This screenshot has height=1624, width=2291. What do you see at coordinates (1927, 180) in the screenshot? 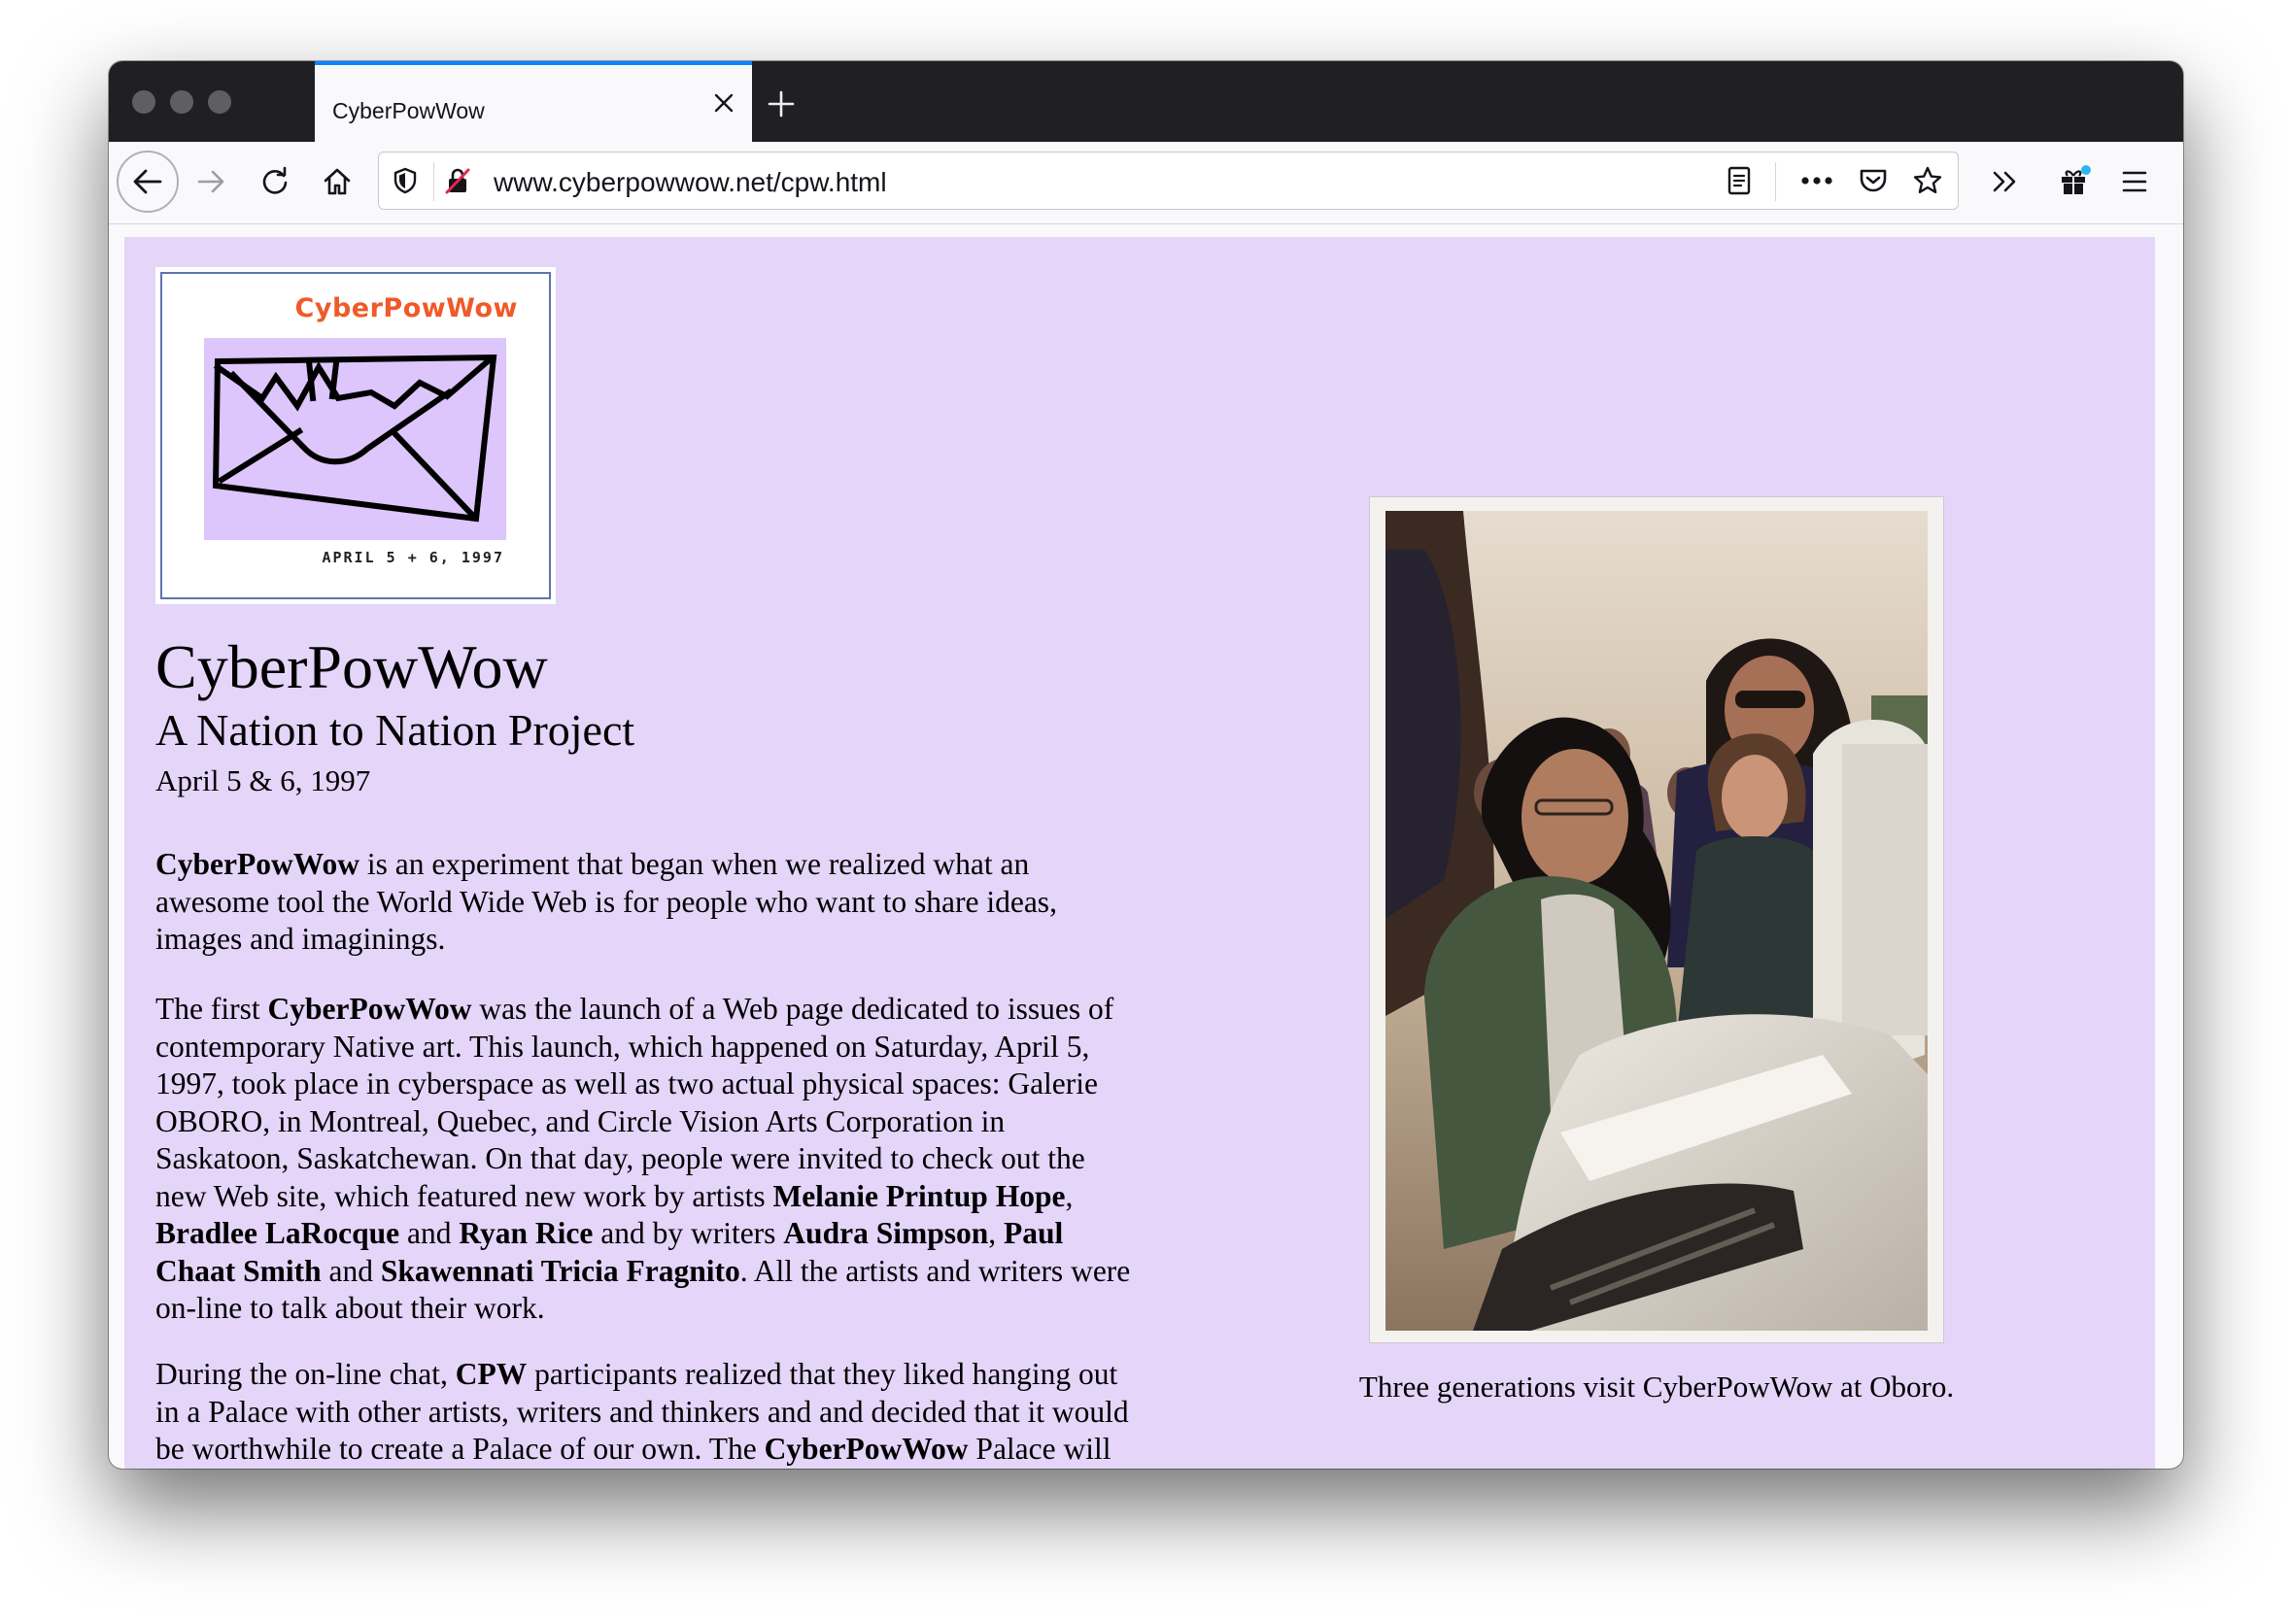
I see `bookmark-star-icon` at bounding box center [1927, 180].